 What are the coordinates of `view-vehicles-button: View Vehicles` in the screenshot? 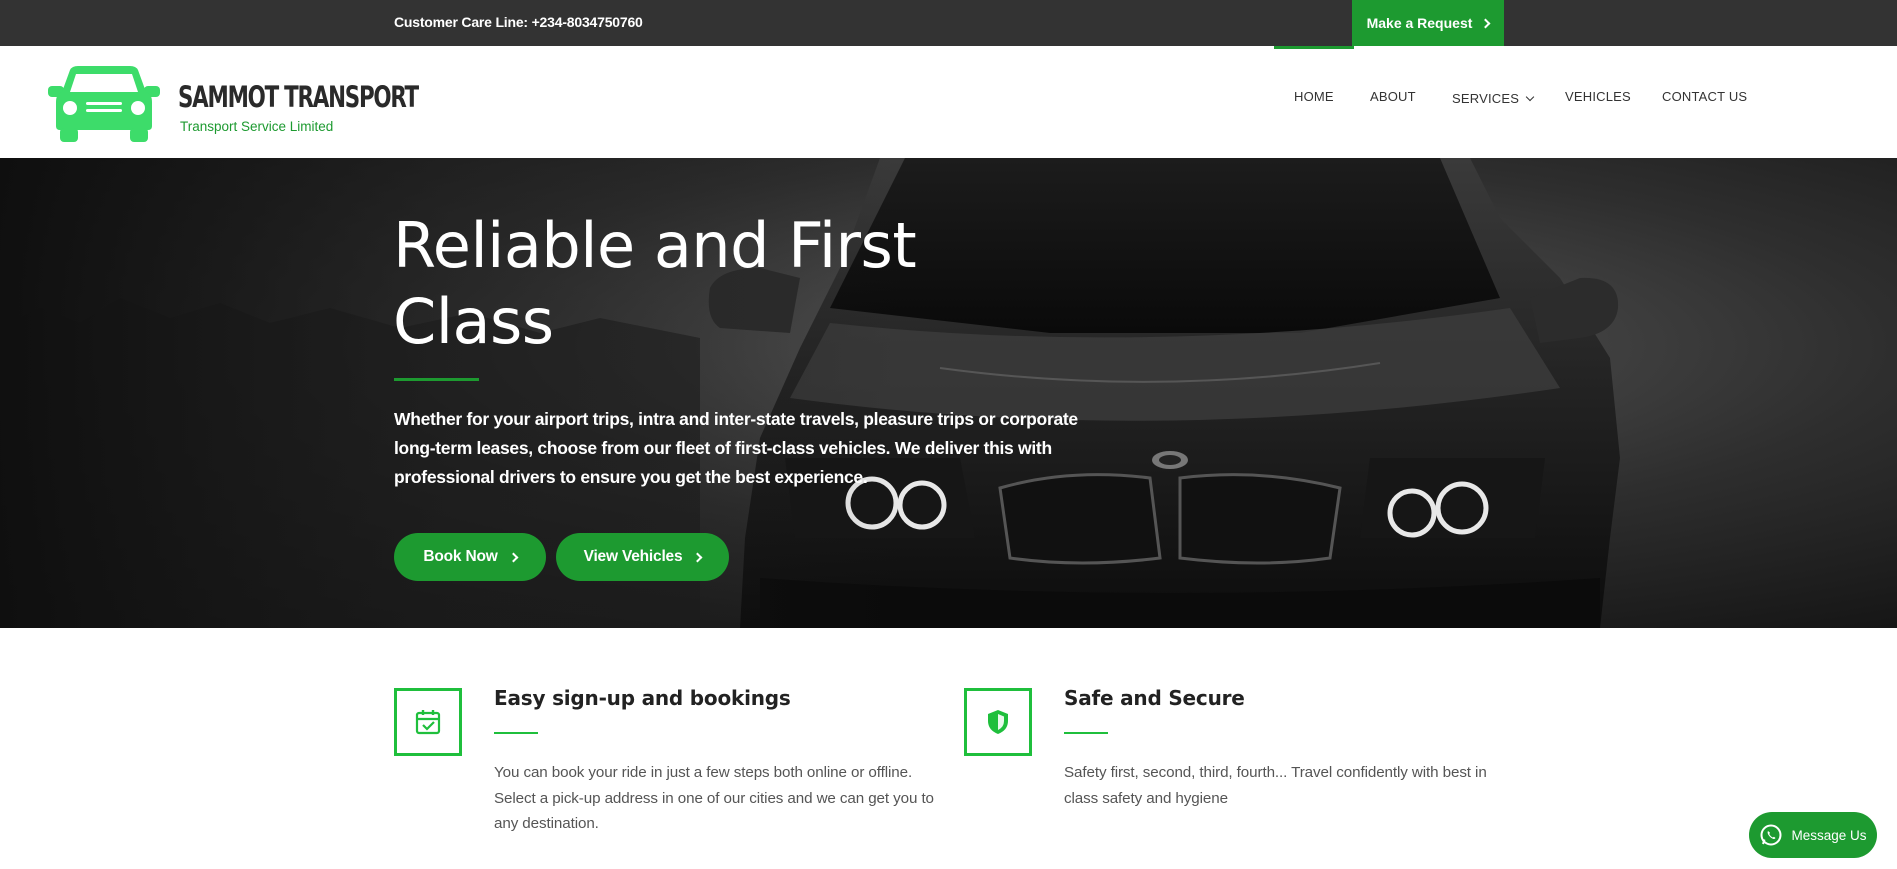 It's located at (642, 557).